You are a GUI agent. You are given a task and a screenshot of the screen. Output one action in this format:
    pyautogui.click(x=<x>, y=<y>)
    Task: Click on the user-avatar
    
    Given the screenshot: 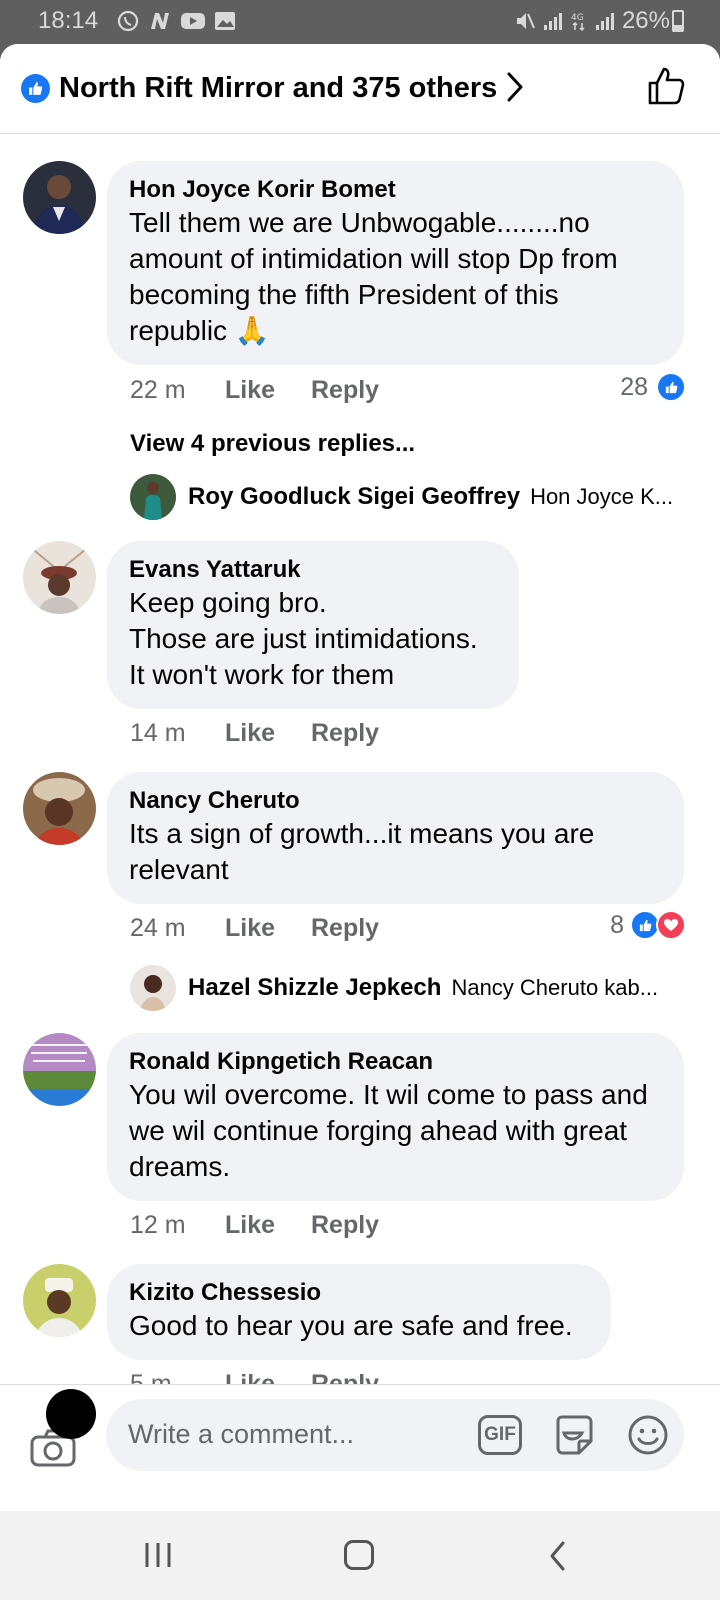 What is the action you would take?
    pyautogui.click(x=71, y=1414)
    